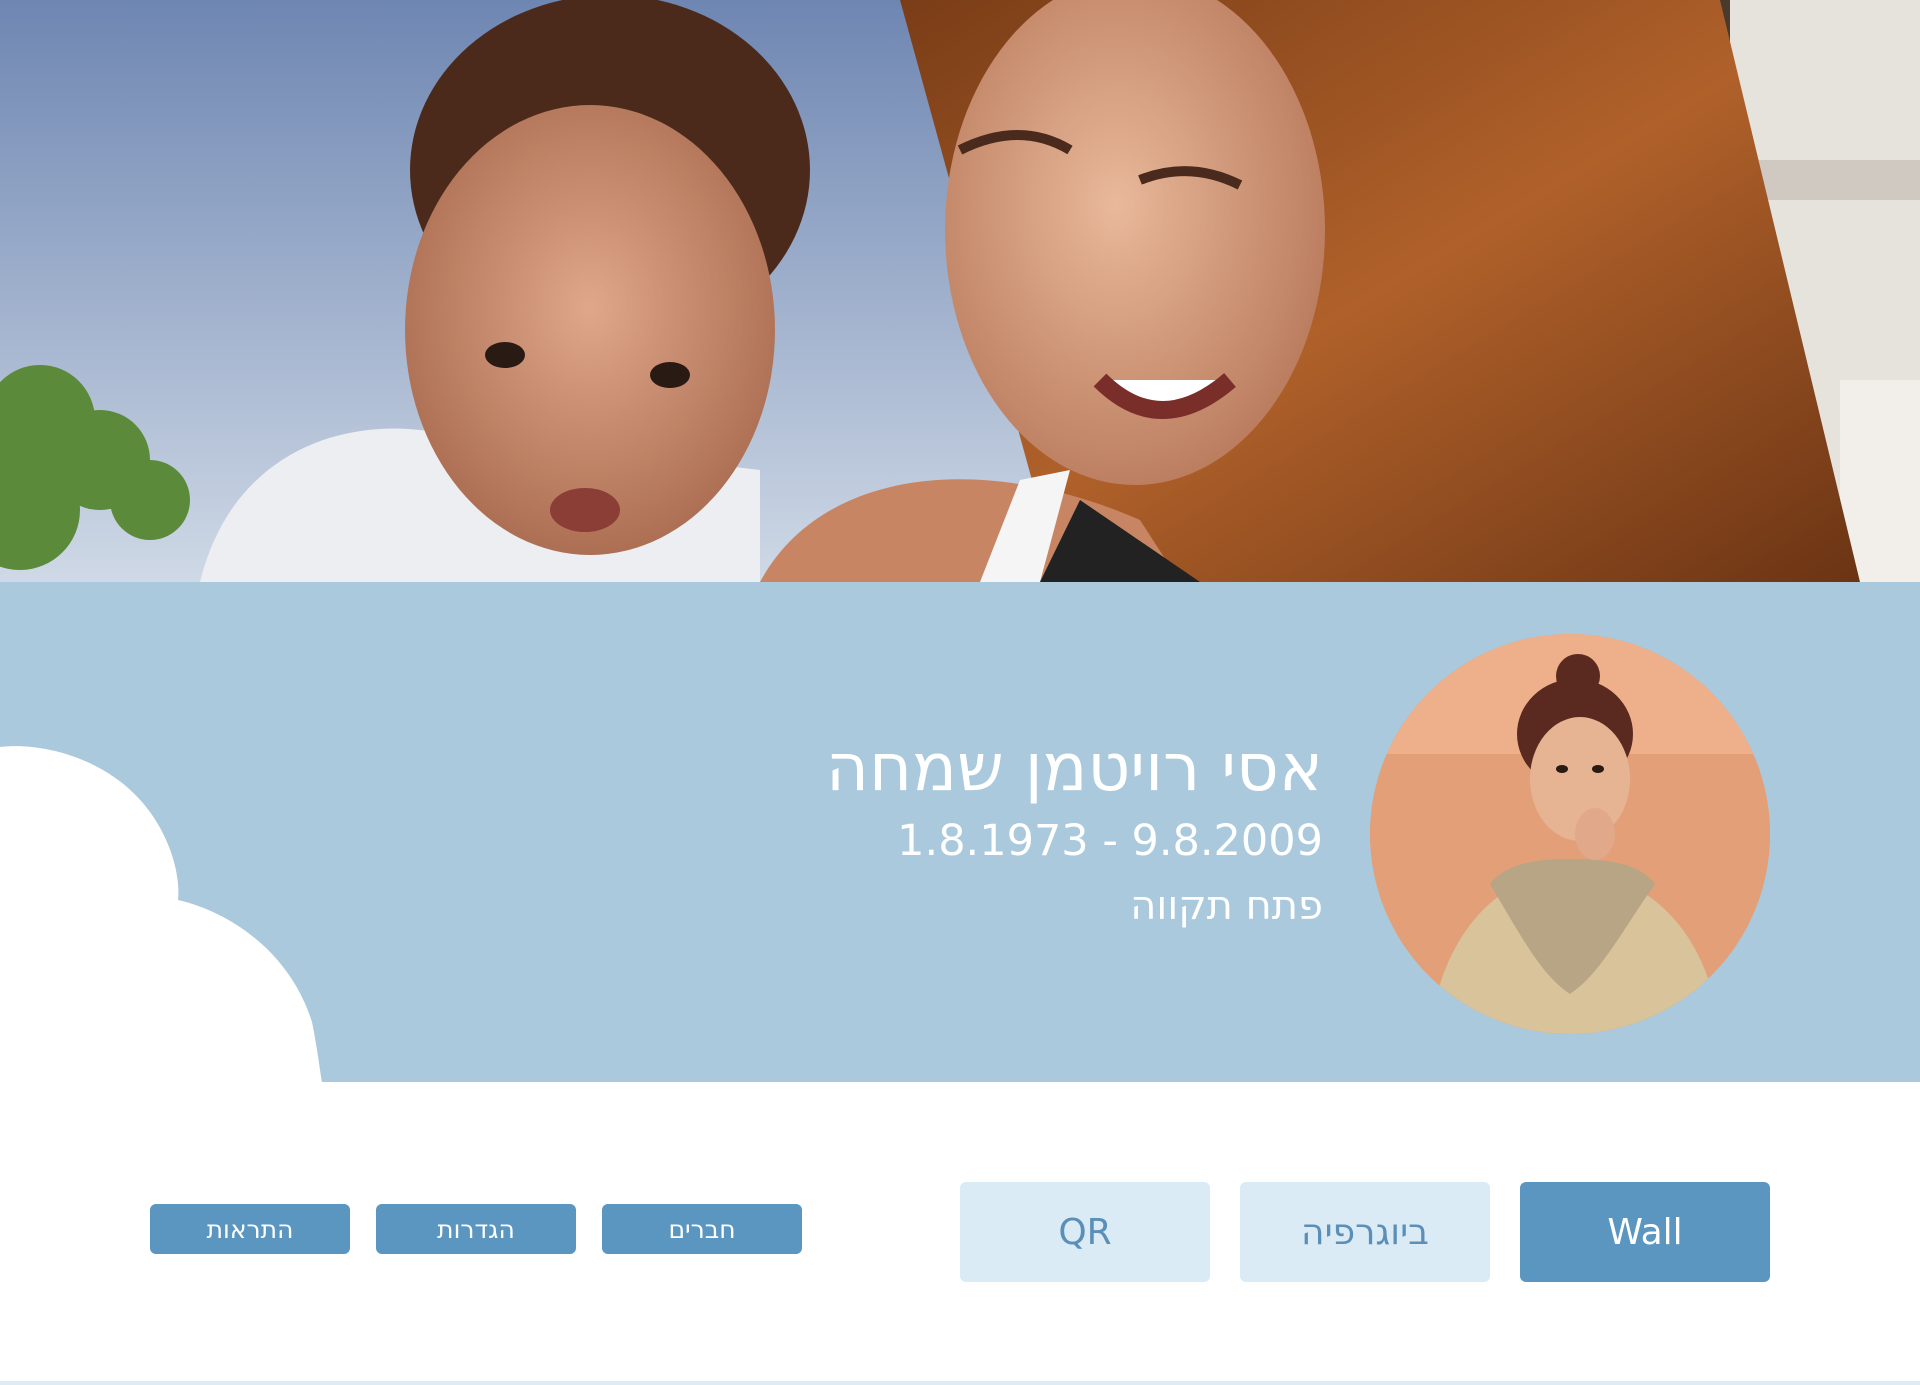 The height and width of the screenshot is (1385, 1920). I want to click on profile-name: אסי רויטמן שמחה, so click(1074, 767).